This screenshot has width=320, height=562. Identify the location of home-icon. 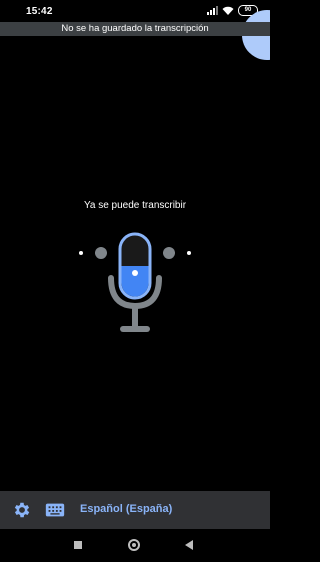
(134, 545).